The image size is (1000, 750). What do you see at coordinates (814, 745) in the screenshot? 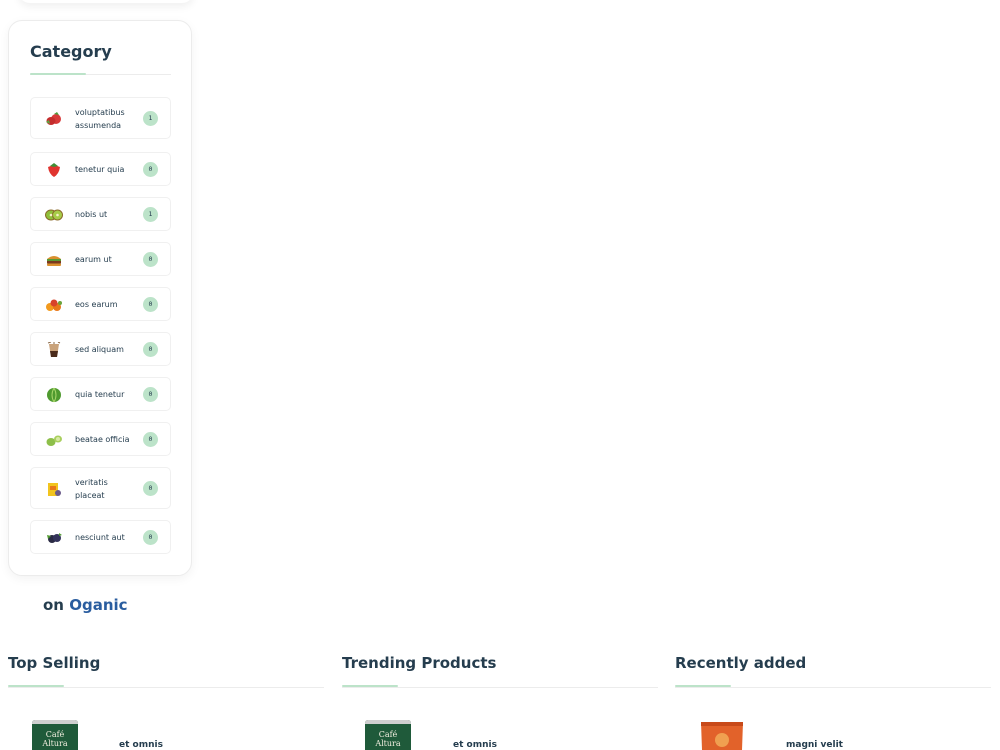
I see `product-name: magni velit` at bounding box center [814, 745].